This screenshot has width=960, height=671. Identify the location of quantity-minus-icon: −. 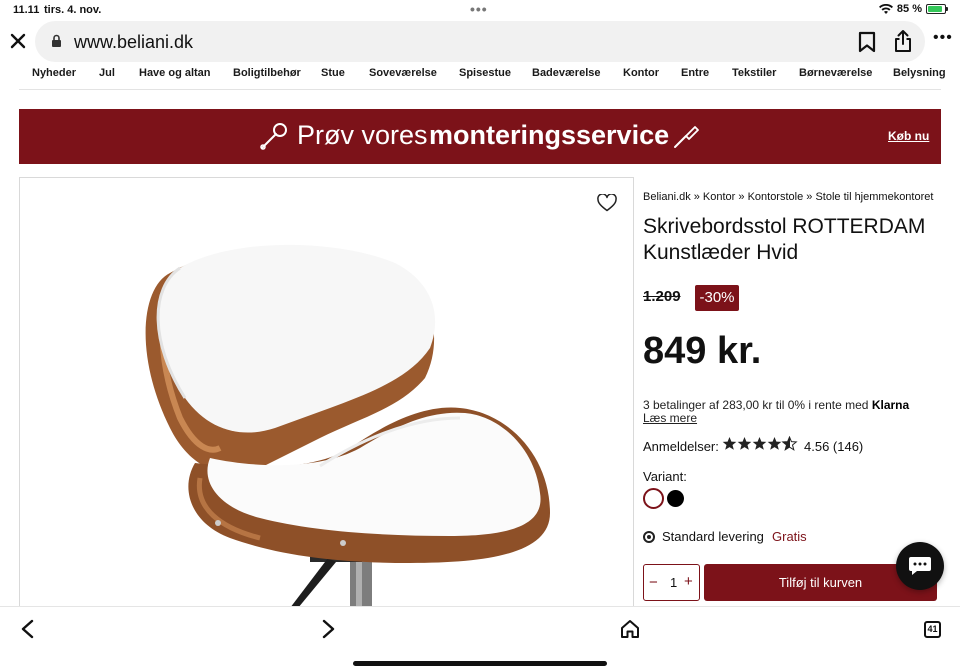
(653, 582).